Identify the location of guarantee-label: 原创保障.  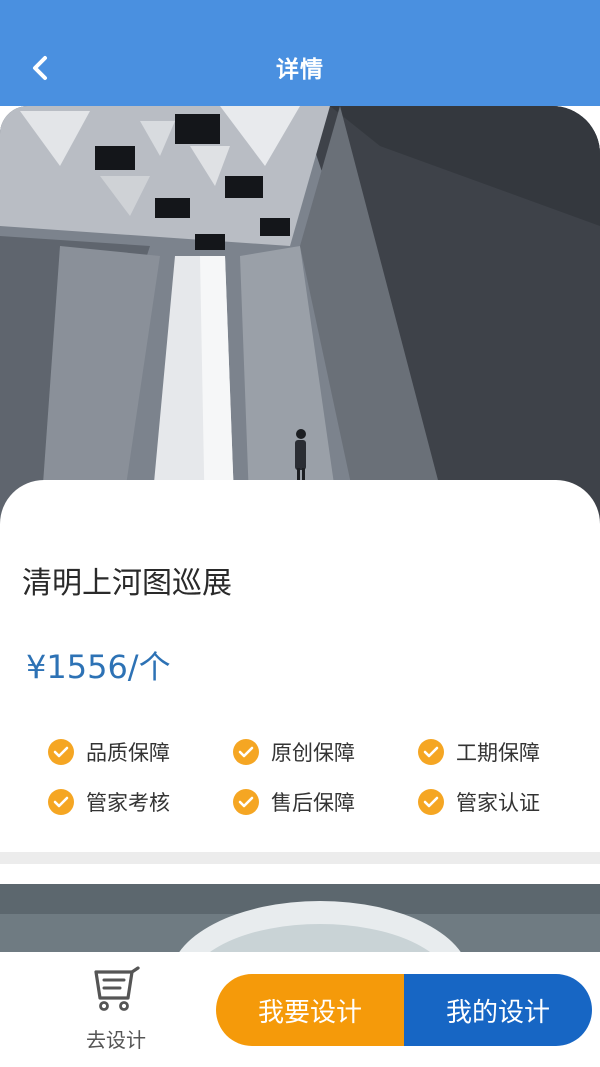
(313, 753).